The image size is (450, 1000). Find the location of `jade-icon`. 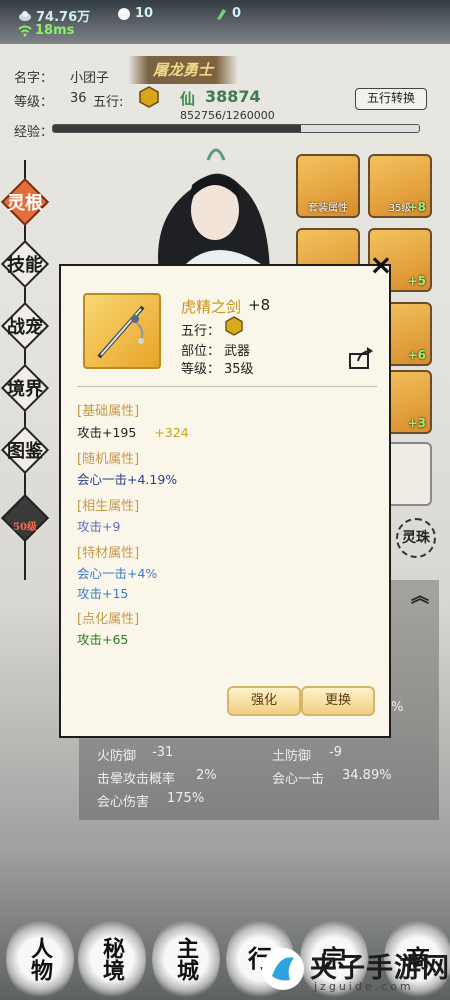

jade-icon is located at coordinates (221, 14).